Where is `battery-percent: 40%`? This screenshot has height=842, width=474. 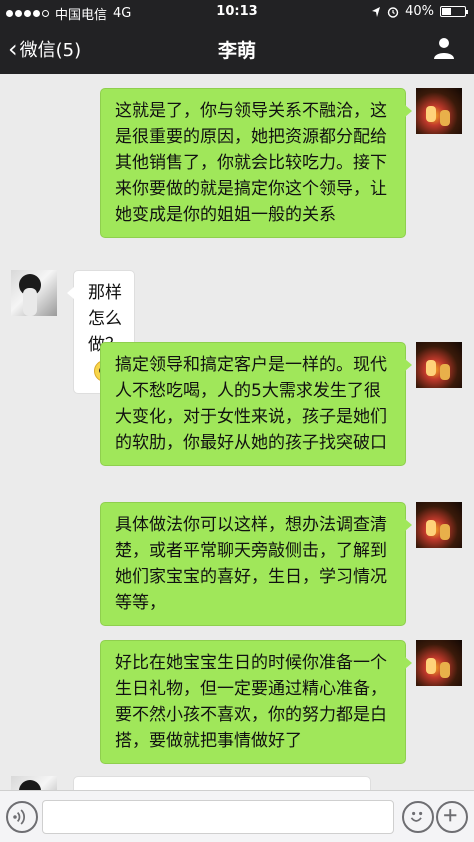
battery-percent: 40% is located at coordinates (419, 11).